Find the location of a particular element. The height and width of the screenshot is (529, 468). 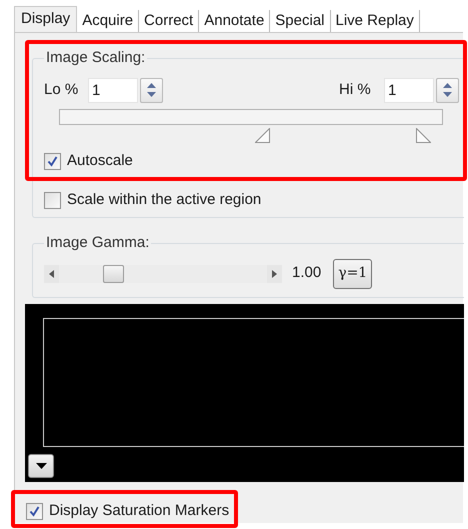

checkbox-label: Autoscale is located at coordinates (100, 161).